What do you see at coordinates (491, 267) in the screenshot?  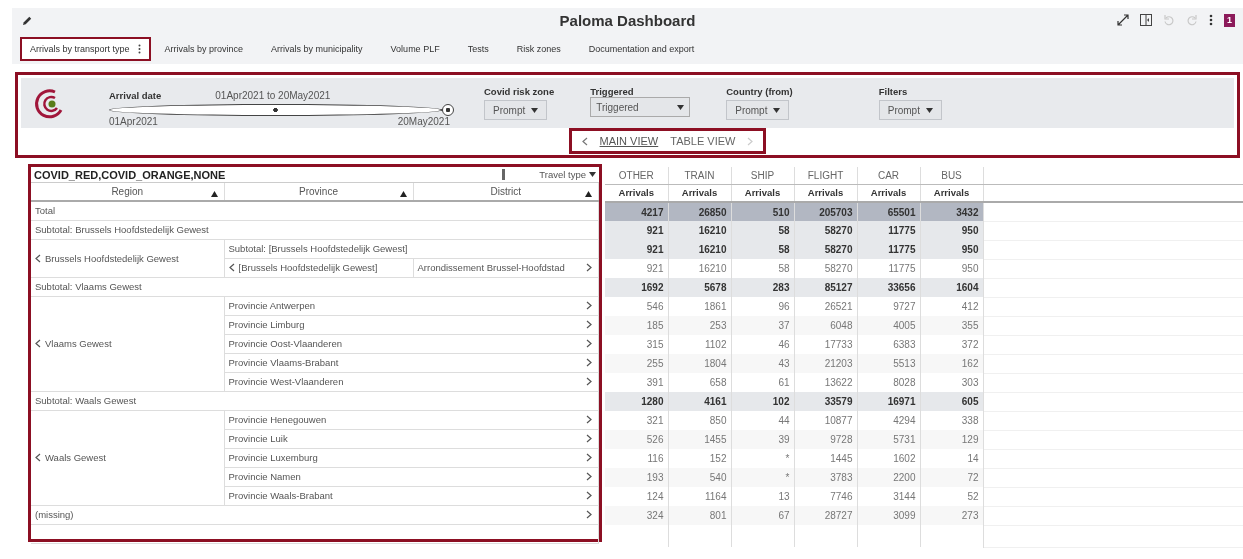 I see `row-label: Arrondissement Brussel-Hoofdstad` at bounding box center [491, 267].